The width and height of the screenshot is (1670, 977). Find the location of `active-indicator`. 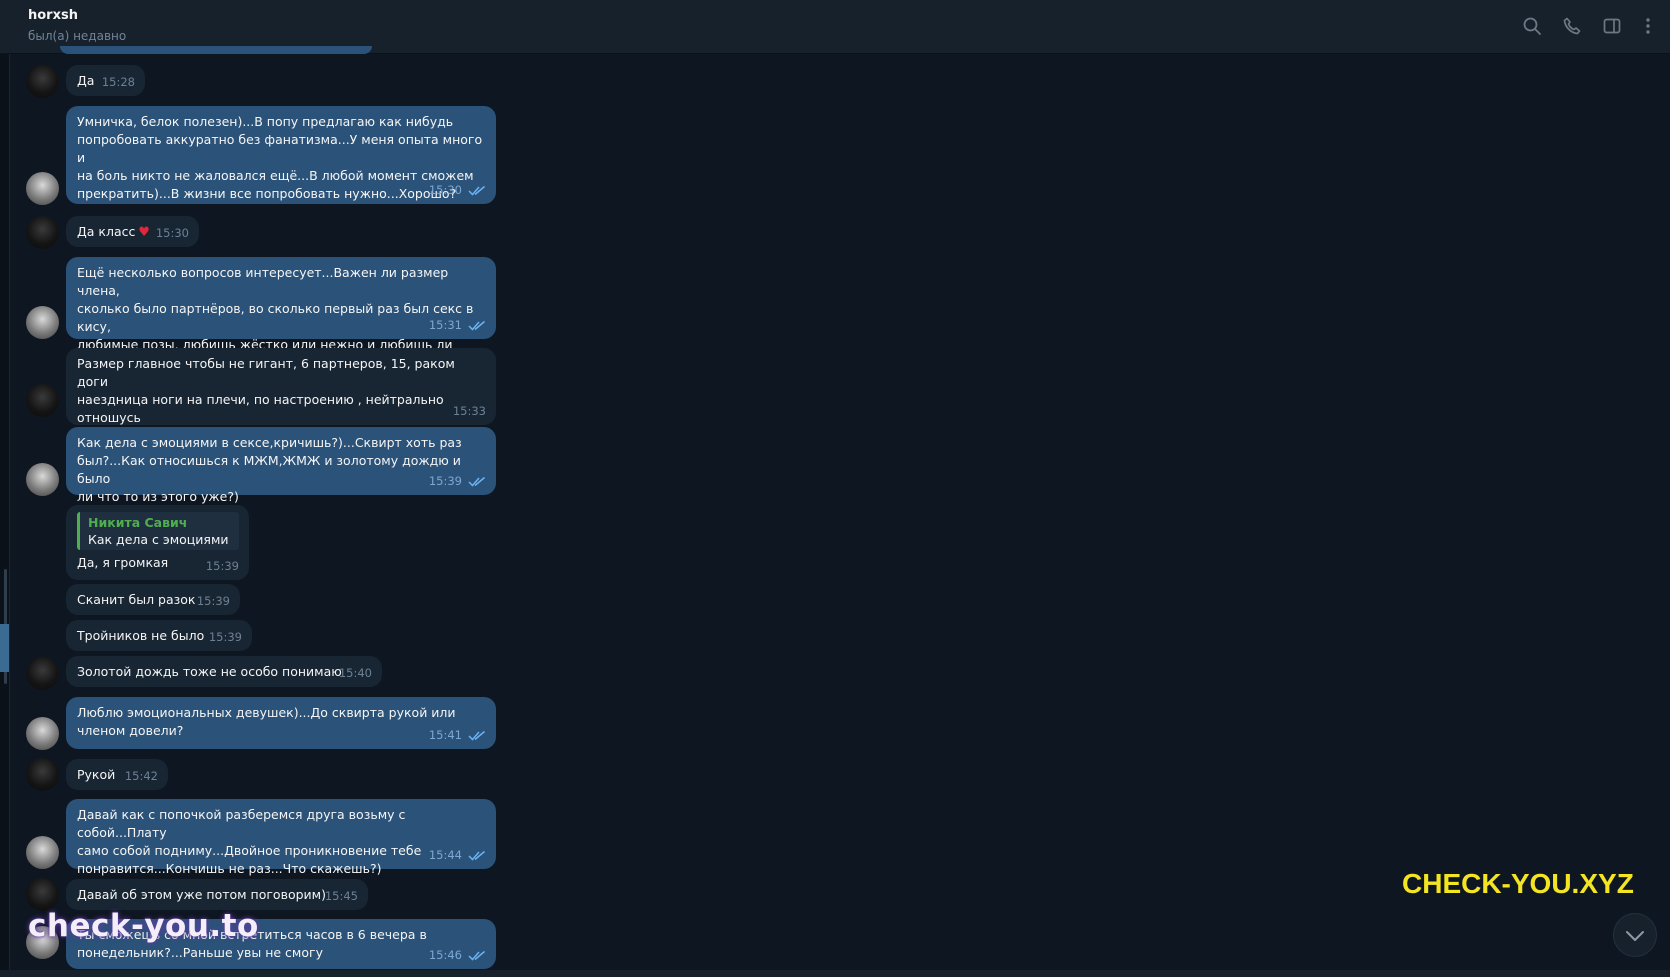

active-indicator is located at coordinates (4, 648).